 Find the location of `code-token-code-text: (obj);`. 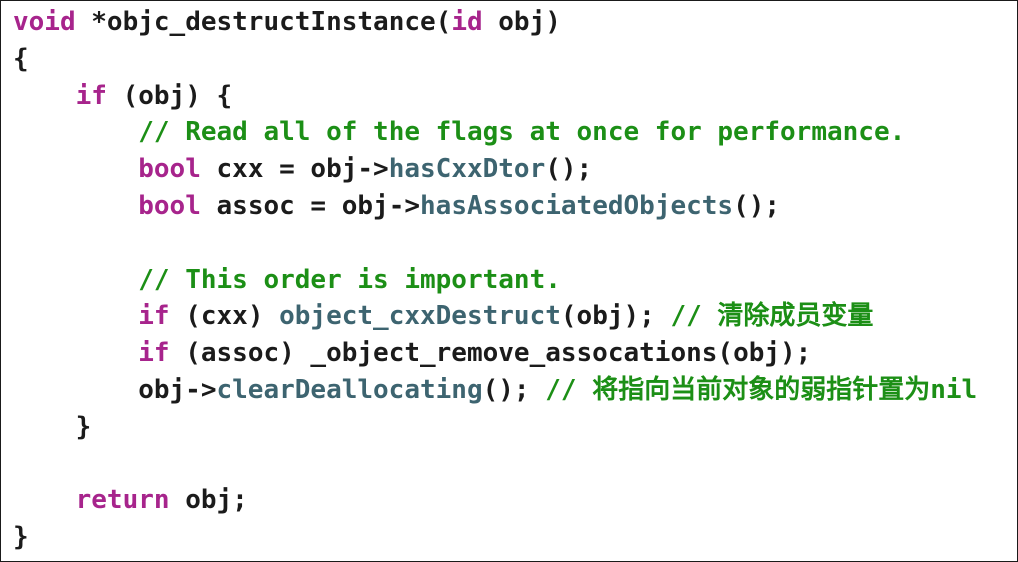

code-token-code-text: (obj); is located at coordinates (615, 316).